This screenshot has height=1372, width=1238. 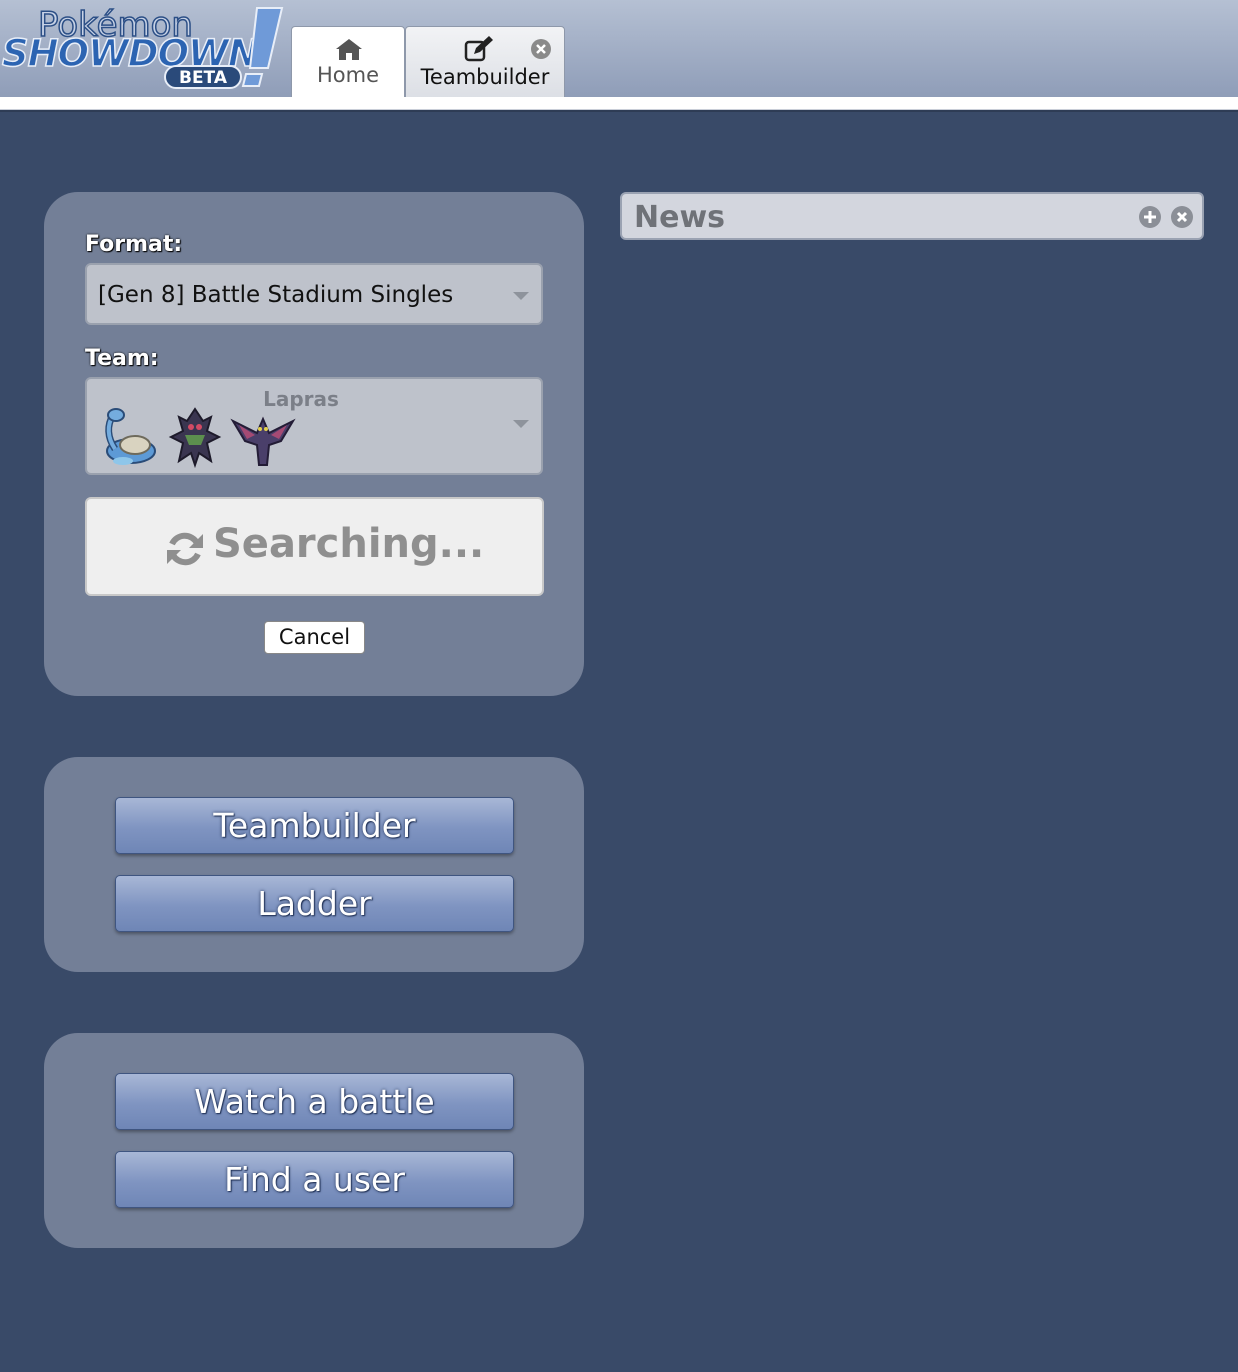 I want to click on tab-home: Home, so click(x=348, y=62).